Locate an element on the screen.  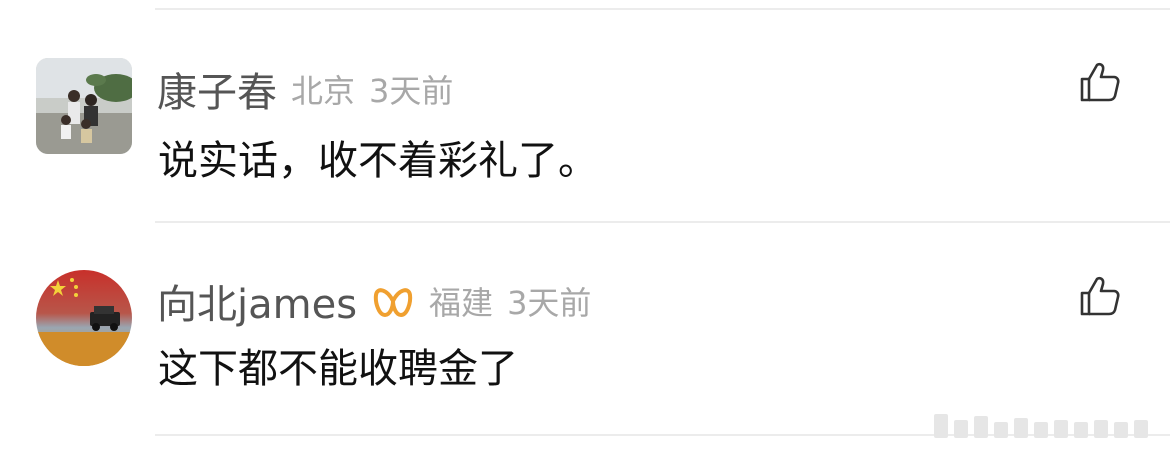
flag-car-avatar-icon is located at coordinates (84, 318).